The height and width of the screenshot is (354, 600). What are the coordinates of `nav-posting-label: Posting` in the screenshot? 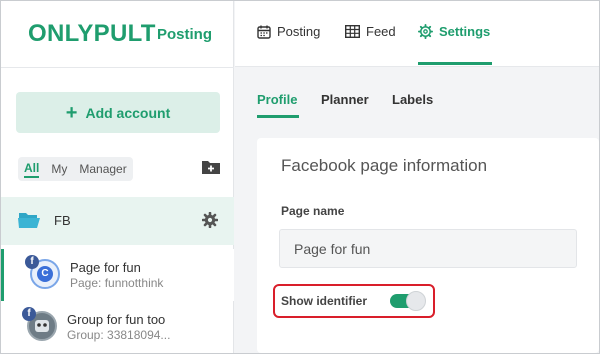 It's located at (299, 31).